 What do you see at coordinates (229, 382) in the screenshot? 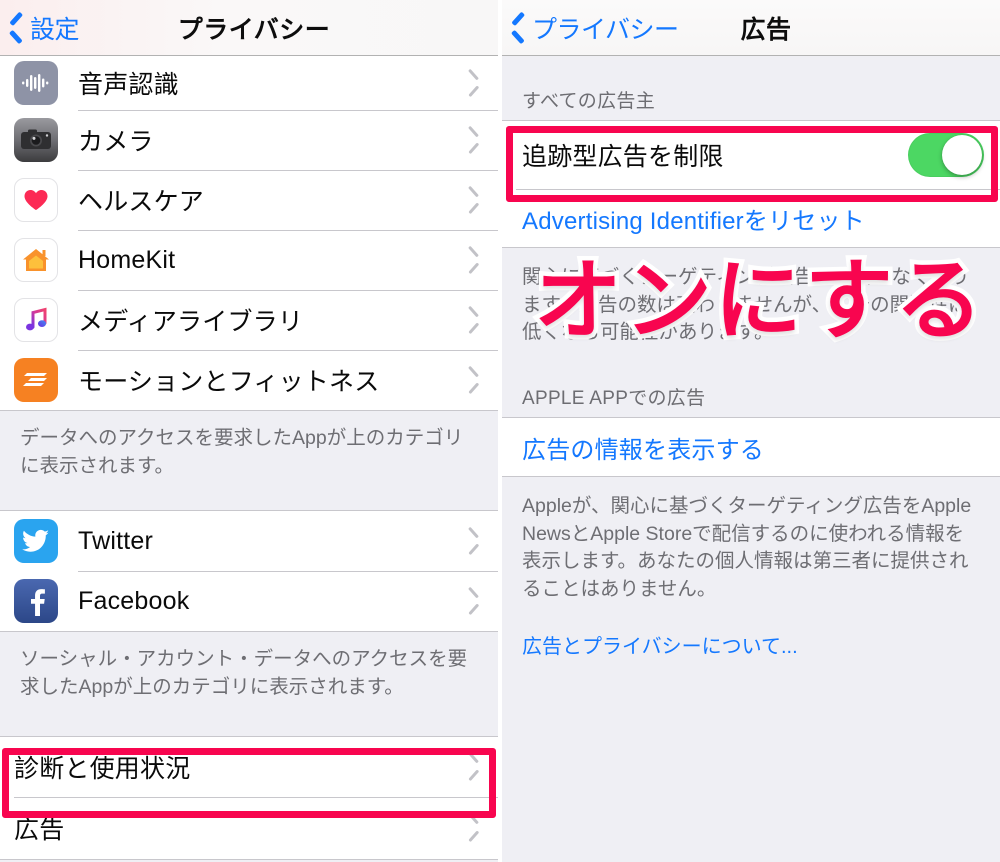
I see `sidebar-item-label: モーションとフィットネス` at bounding box center [229, 382].